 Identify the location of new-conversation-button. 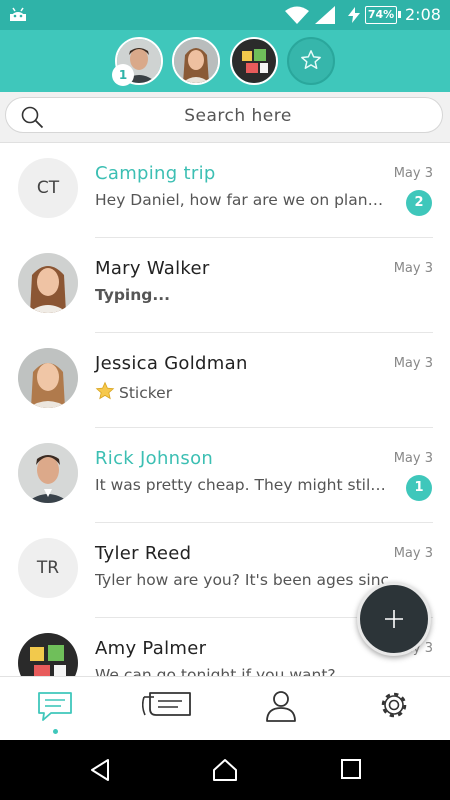
(394, 619).